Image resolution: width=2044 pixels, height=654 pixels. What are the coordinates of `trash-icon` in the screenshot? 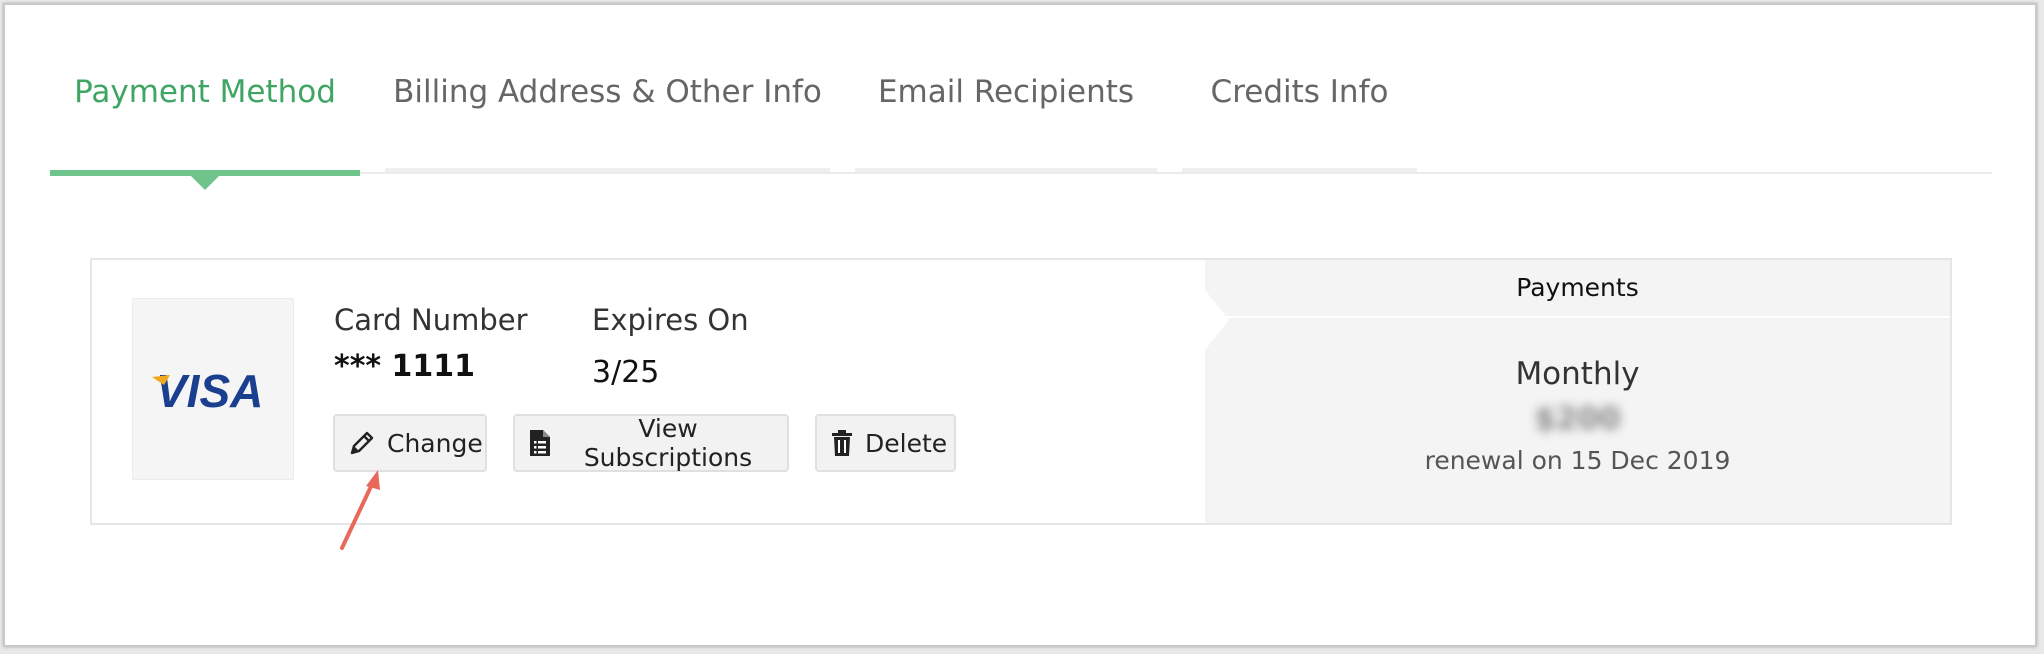 It's located at (842, 443).